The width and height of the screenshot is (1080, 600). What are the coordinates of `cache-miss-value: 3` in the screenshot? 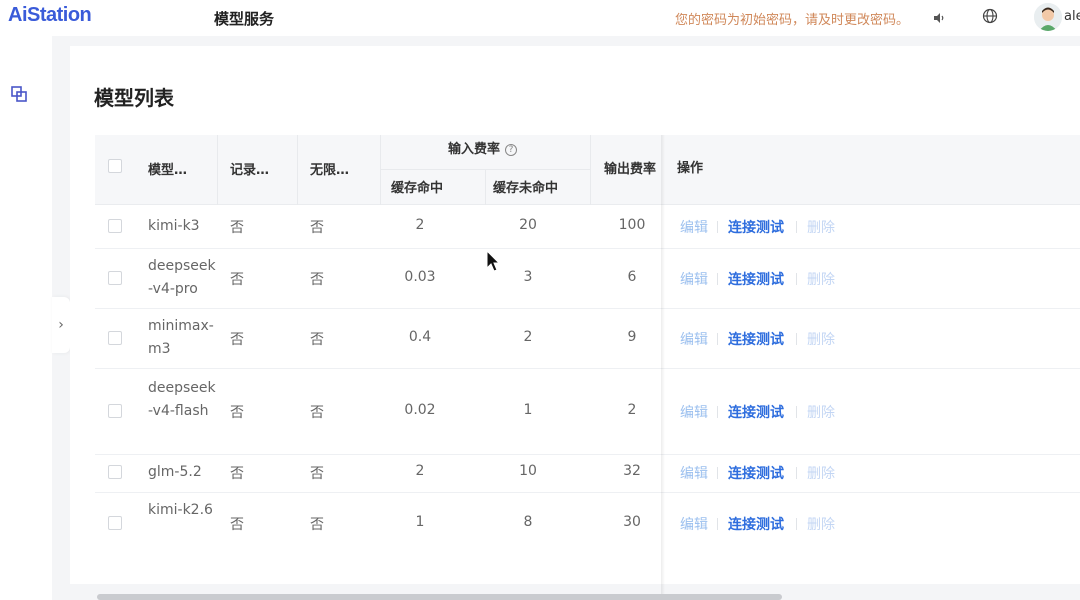 It's located at (528, 277).